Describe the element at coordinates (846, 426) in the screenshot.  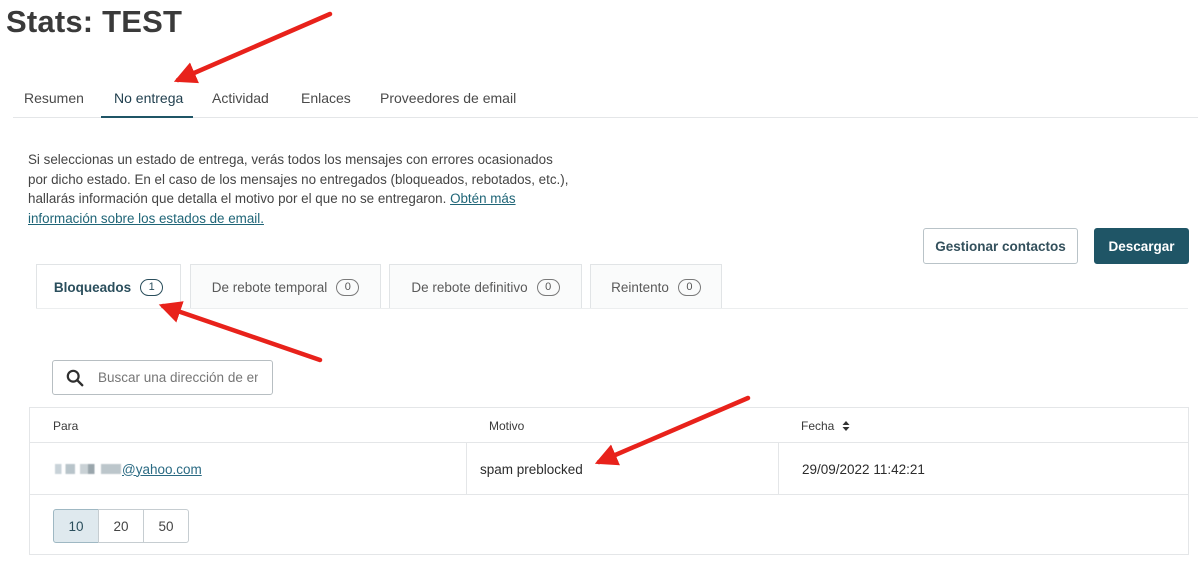
I see `sort-icon` at that location.